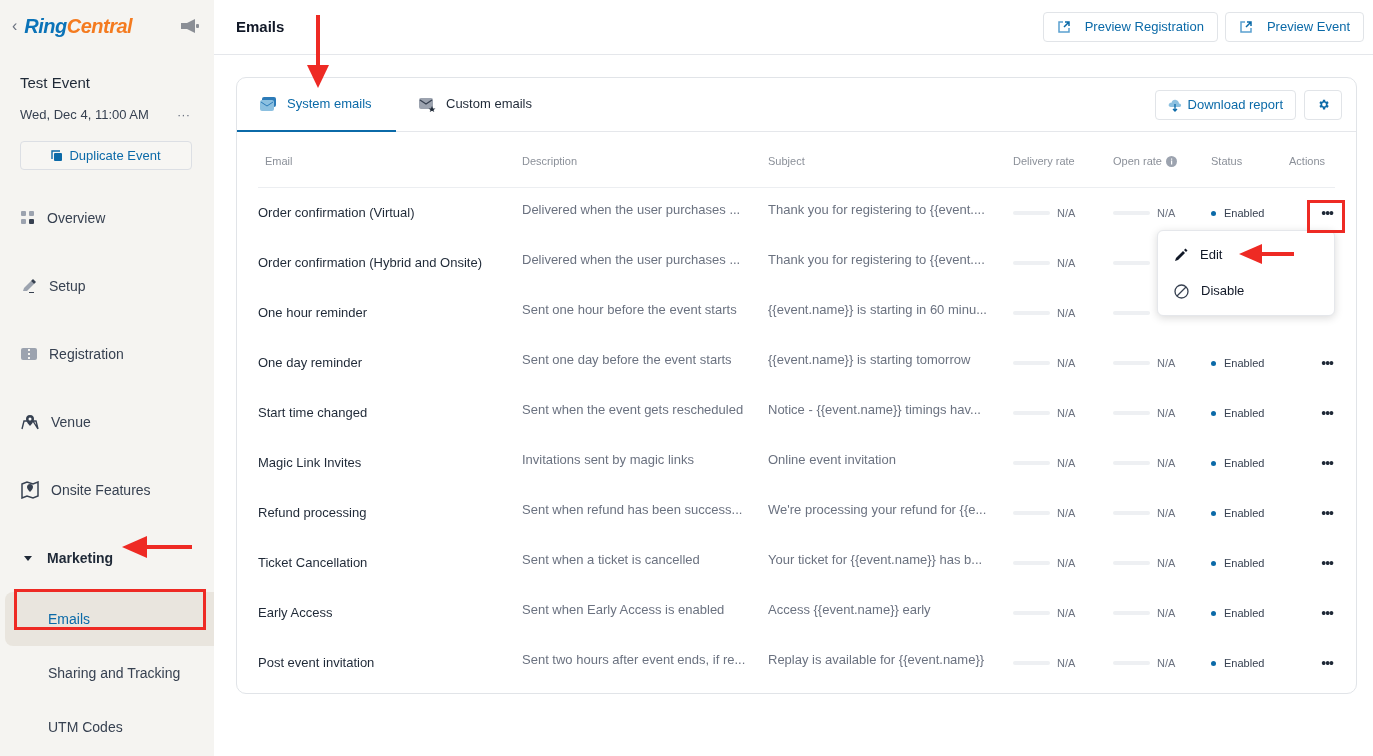  I want to click on email-description: Sent one day before the event starts, so click(627, 360).